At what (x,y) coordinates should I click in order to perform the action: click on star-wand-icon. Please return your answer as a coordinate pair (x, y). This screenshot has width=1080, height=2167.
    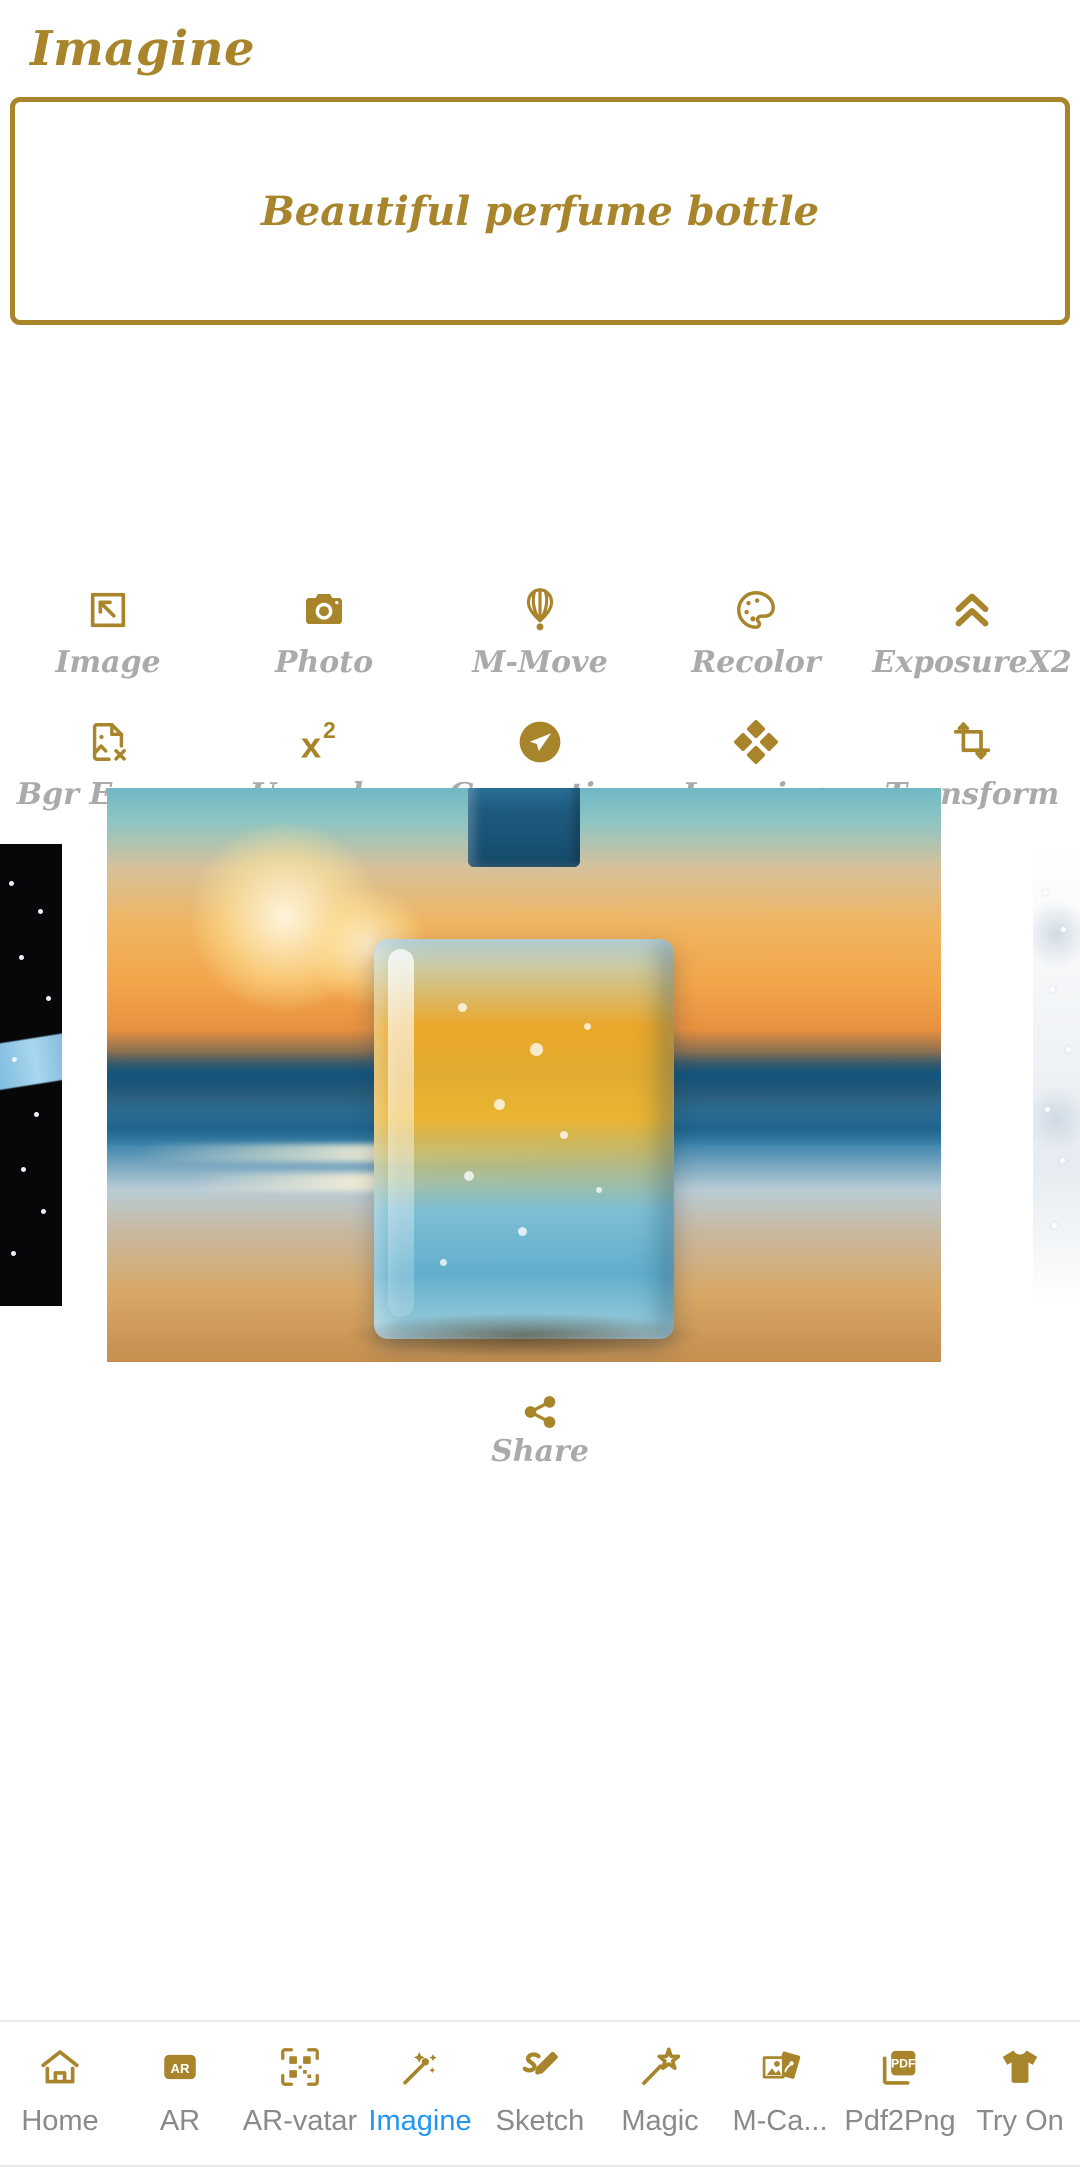
    Looking at the image, I should click on (660, 2067).